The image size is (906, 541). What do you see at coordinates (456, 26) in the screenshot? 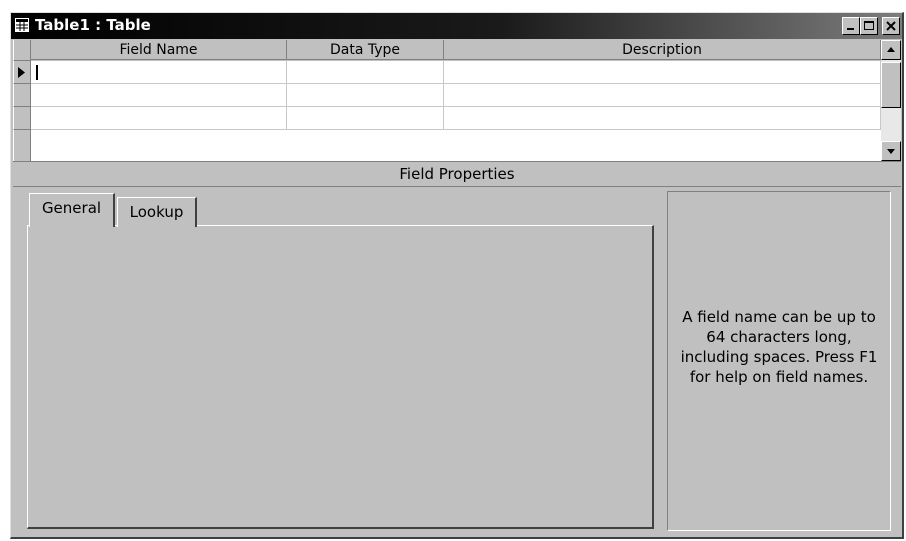
I see `title-bar: Table1 : Table` at bounding box center [456, 26].